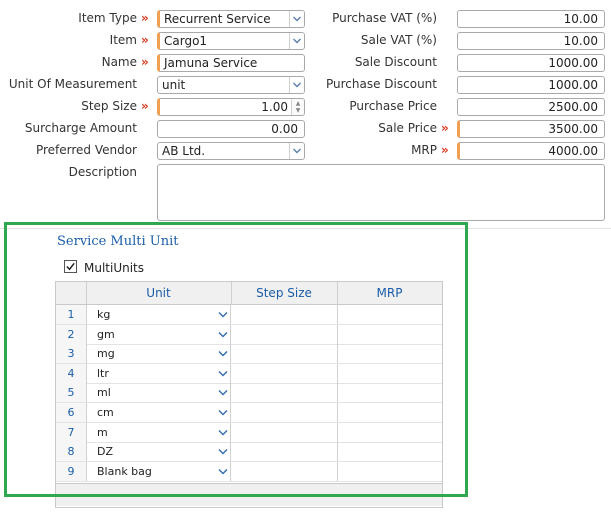 The width and height of the screenshot is (611, 517). What do you see at coordinates (531, 85) in the screenshot?
I see `purchase-discount-input: 1000.00` at bounding box center [531, 85].